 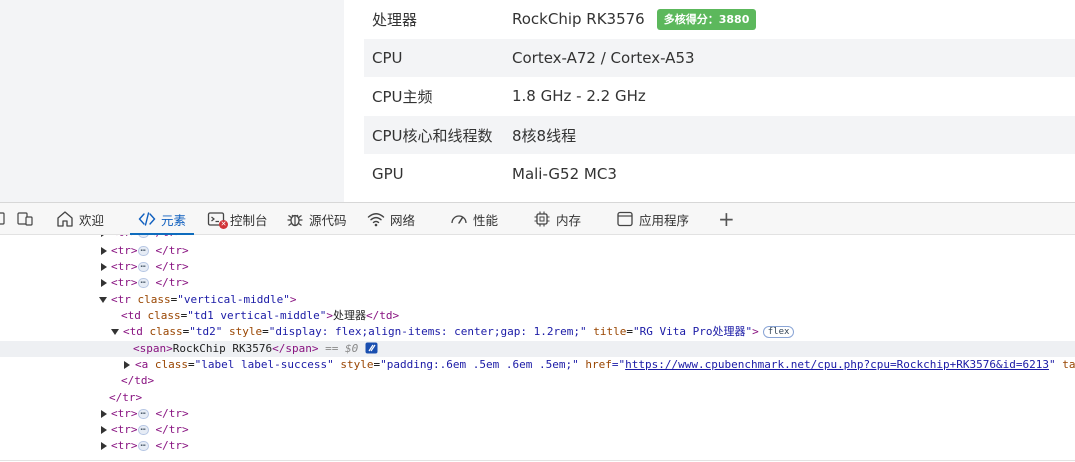 I want to click on multicore-score-badge: 多核得分：3880, so click(x=706, y=19).